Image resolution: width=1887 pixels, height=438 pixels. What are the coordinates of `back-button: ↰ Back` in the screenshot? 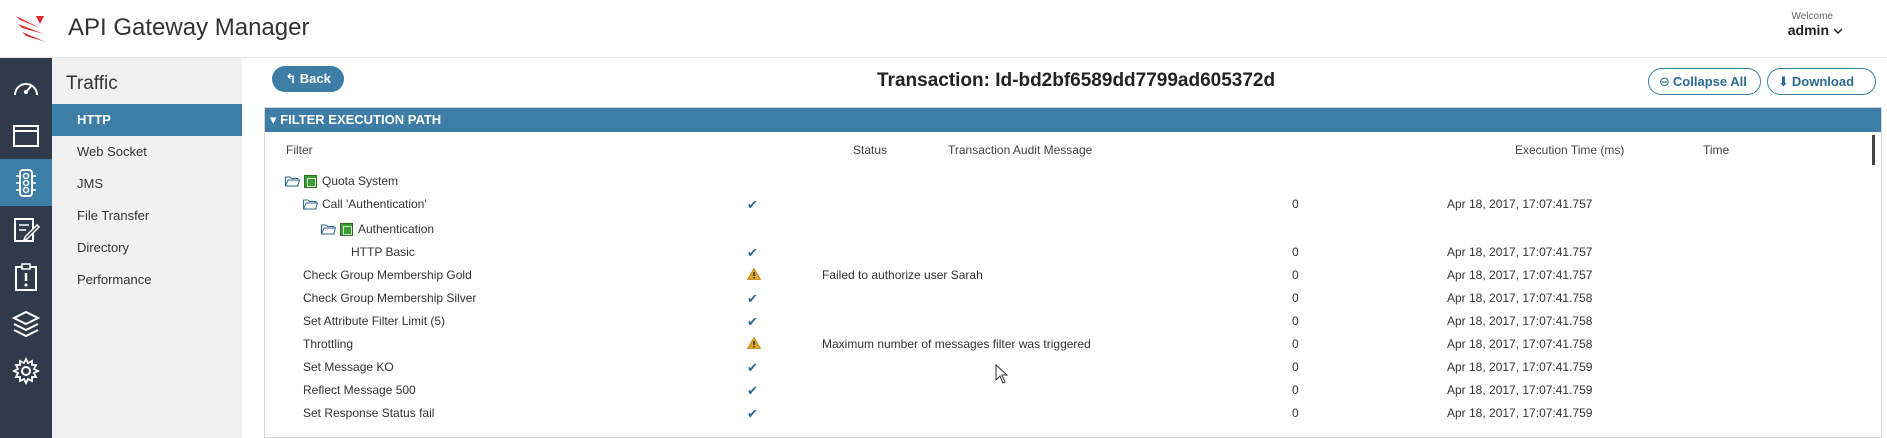 It's located at (308, 79).